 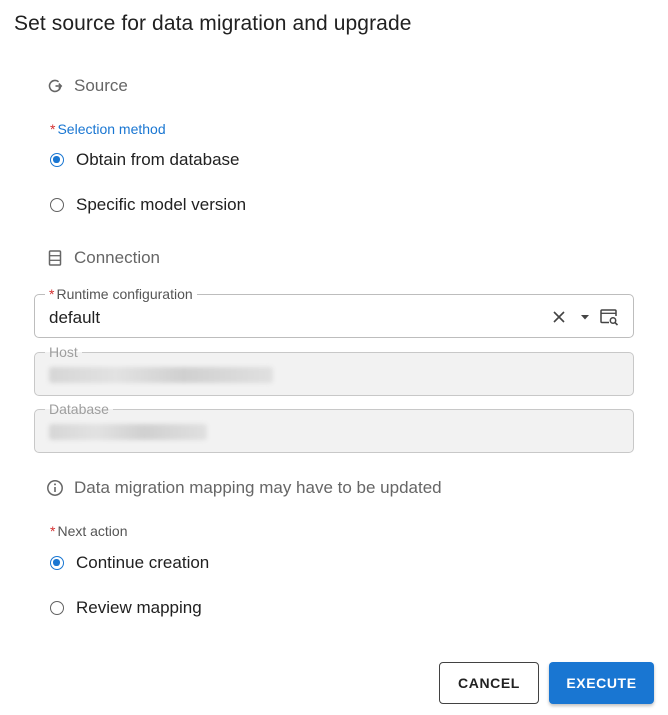 I want to click on next-action-label: * Next action, so click(x=89, y=531).